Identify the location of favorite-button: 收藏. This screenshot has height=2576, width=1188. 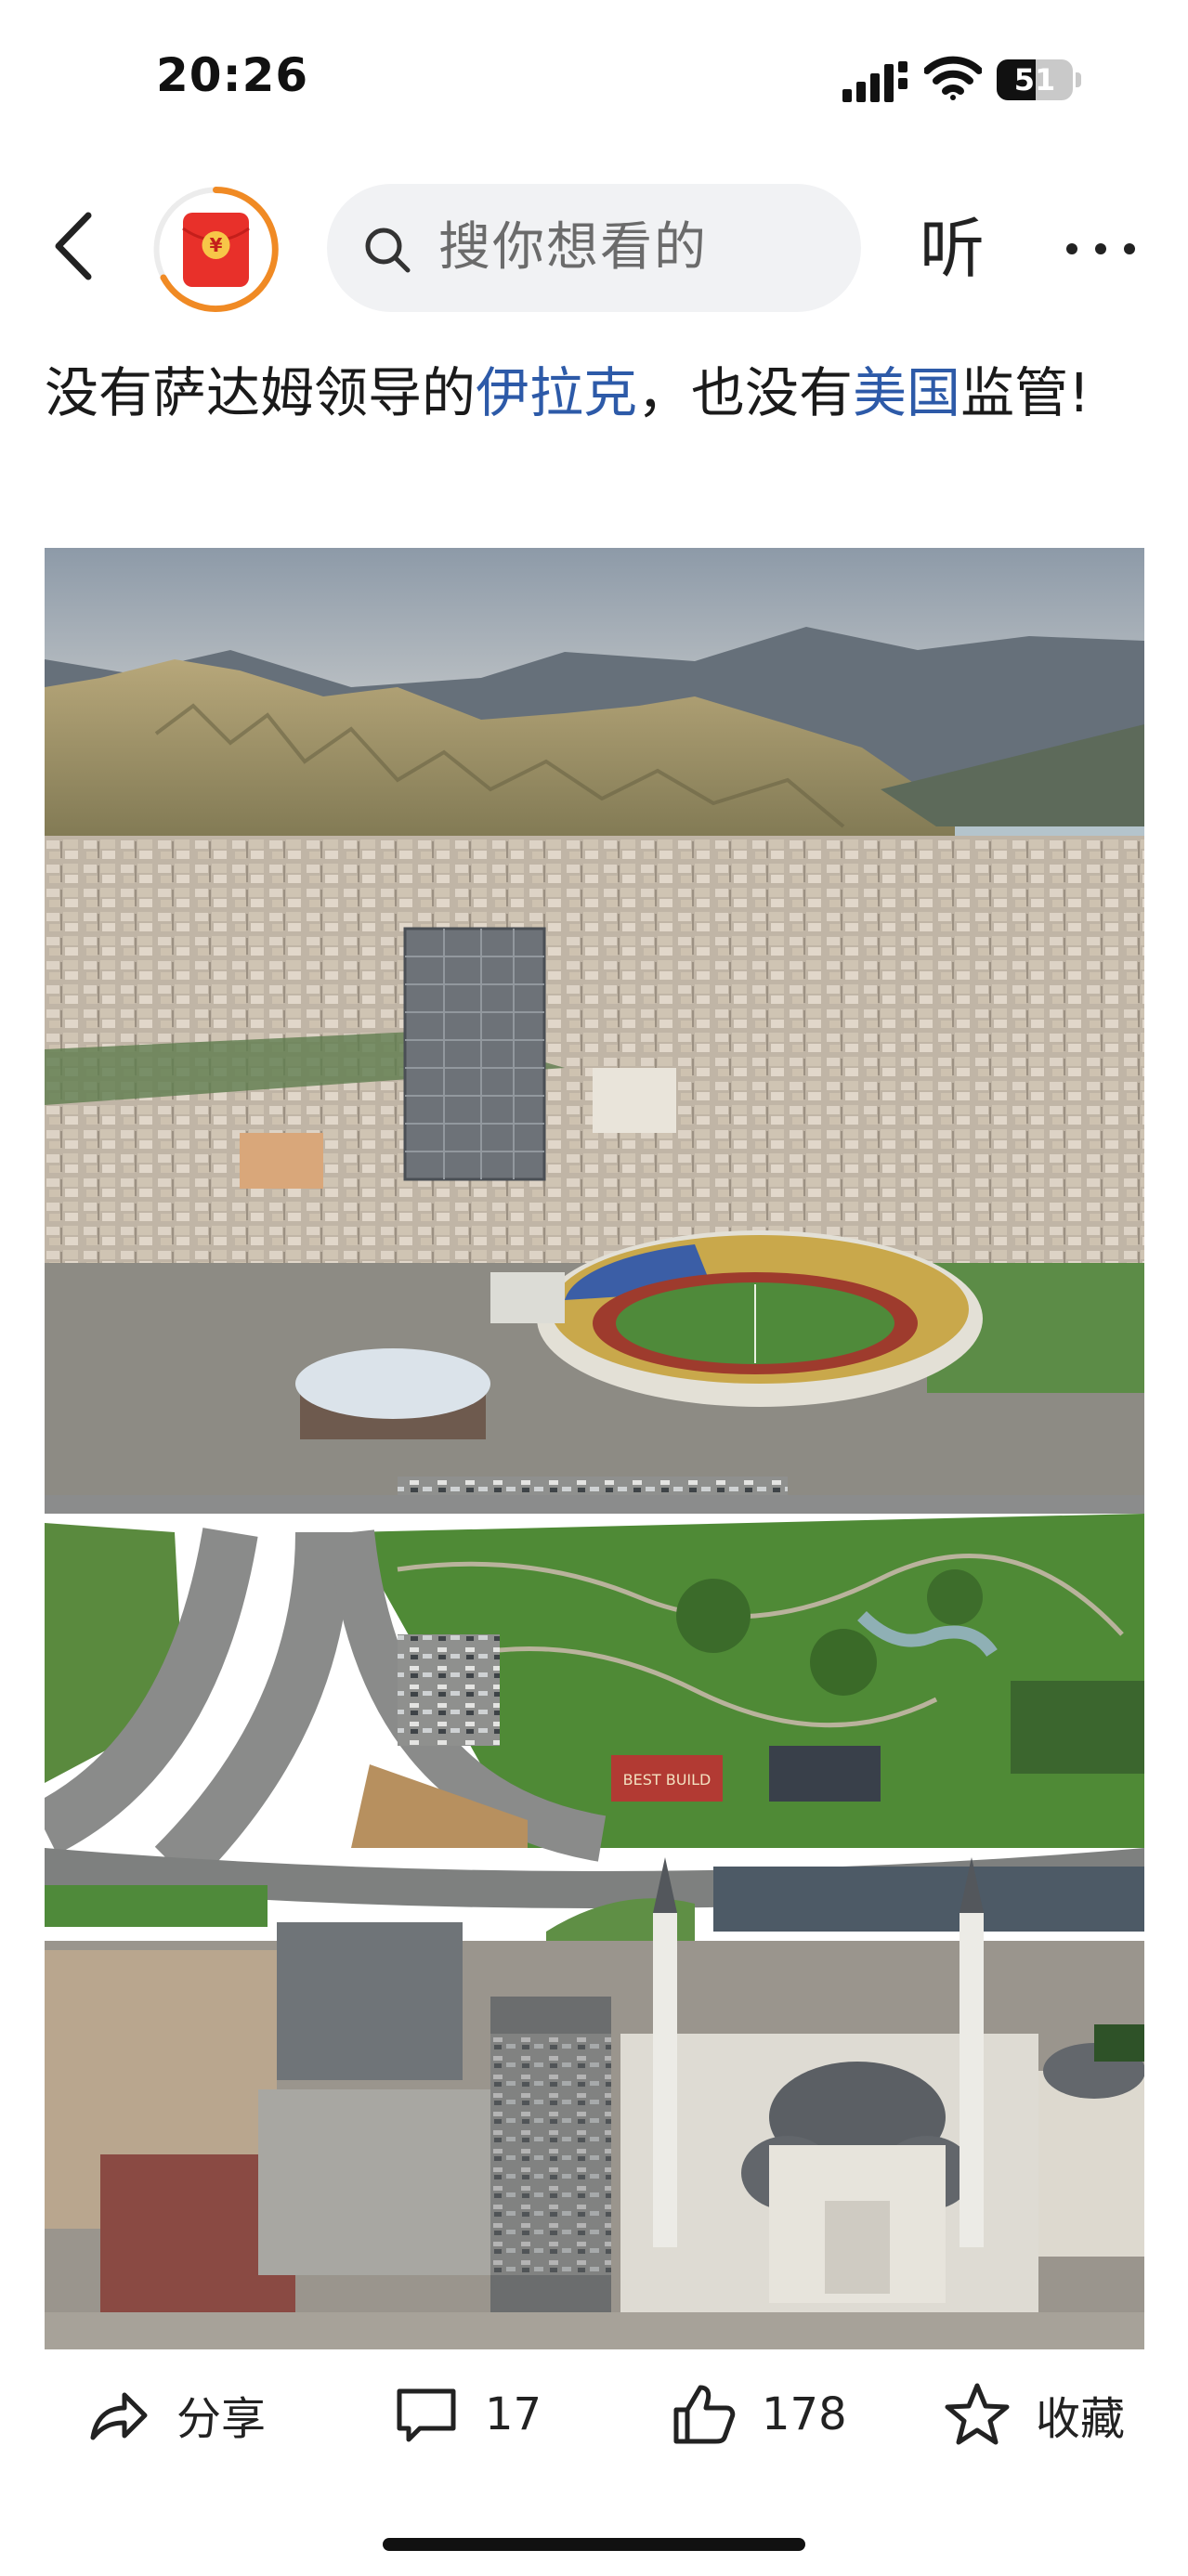
(1034, 2414).